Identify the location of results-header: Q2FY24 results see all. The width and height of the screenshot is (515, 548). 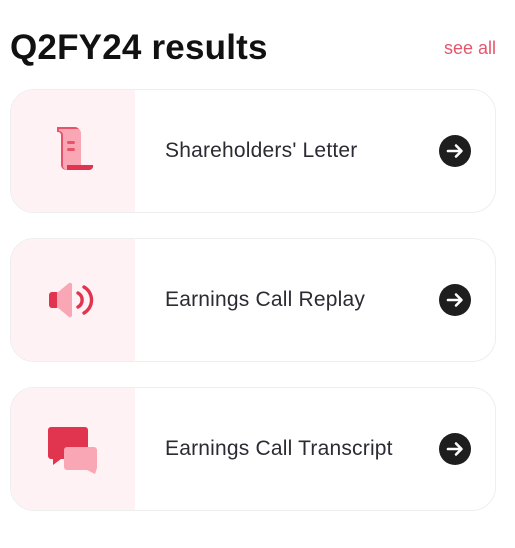
(253, 48).